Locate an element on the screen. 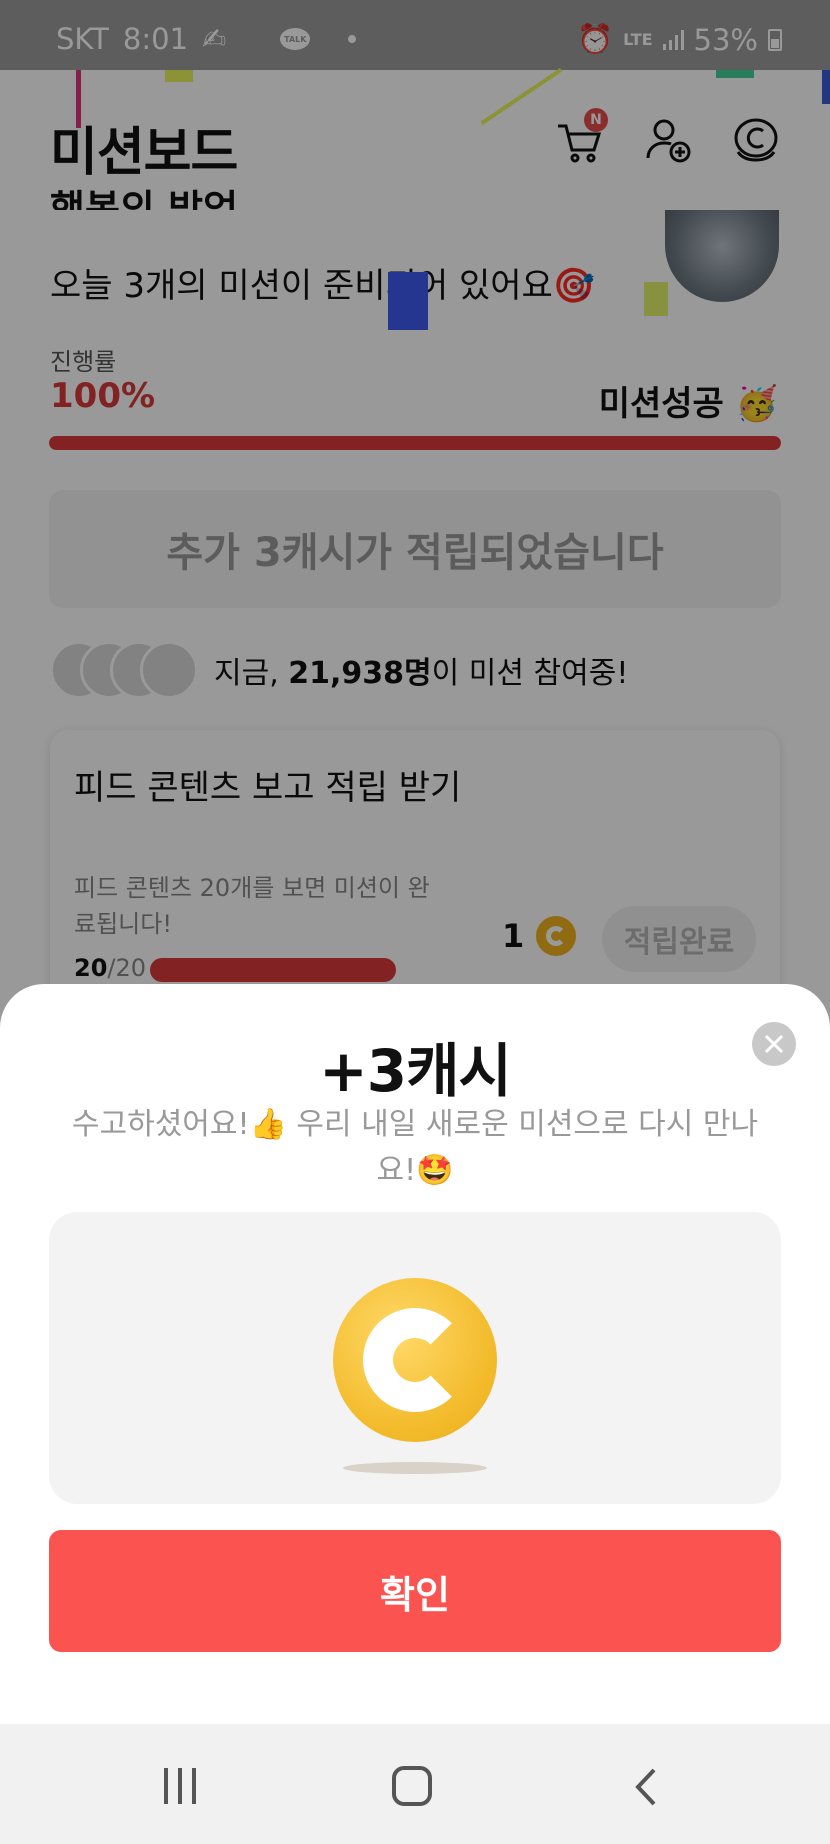 The width and height of the screenshot is (830, 1844). coin-illustration-box is located at coordinates (415, 1358).